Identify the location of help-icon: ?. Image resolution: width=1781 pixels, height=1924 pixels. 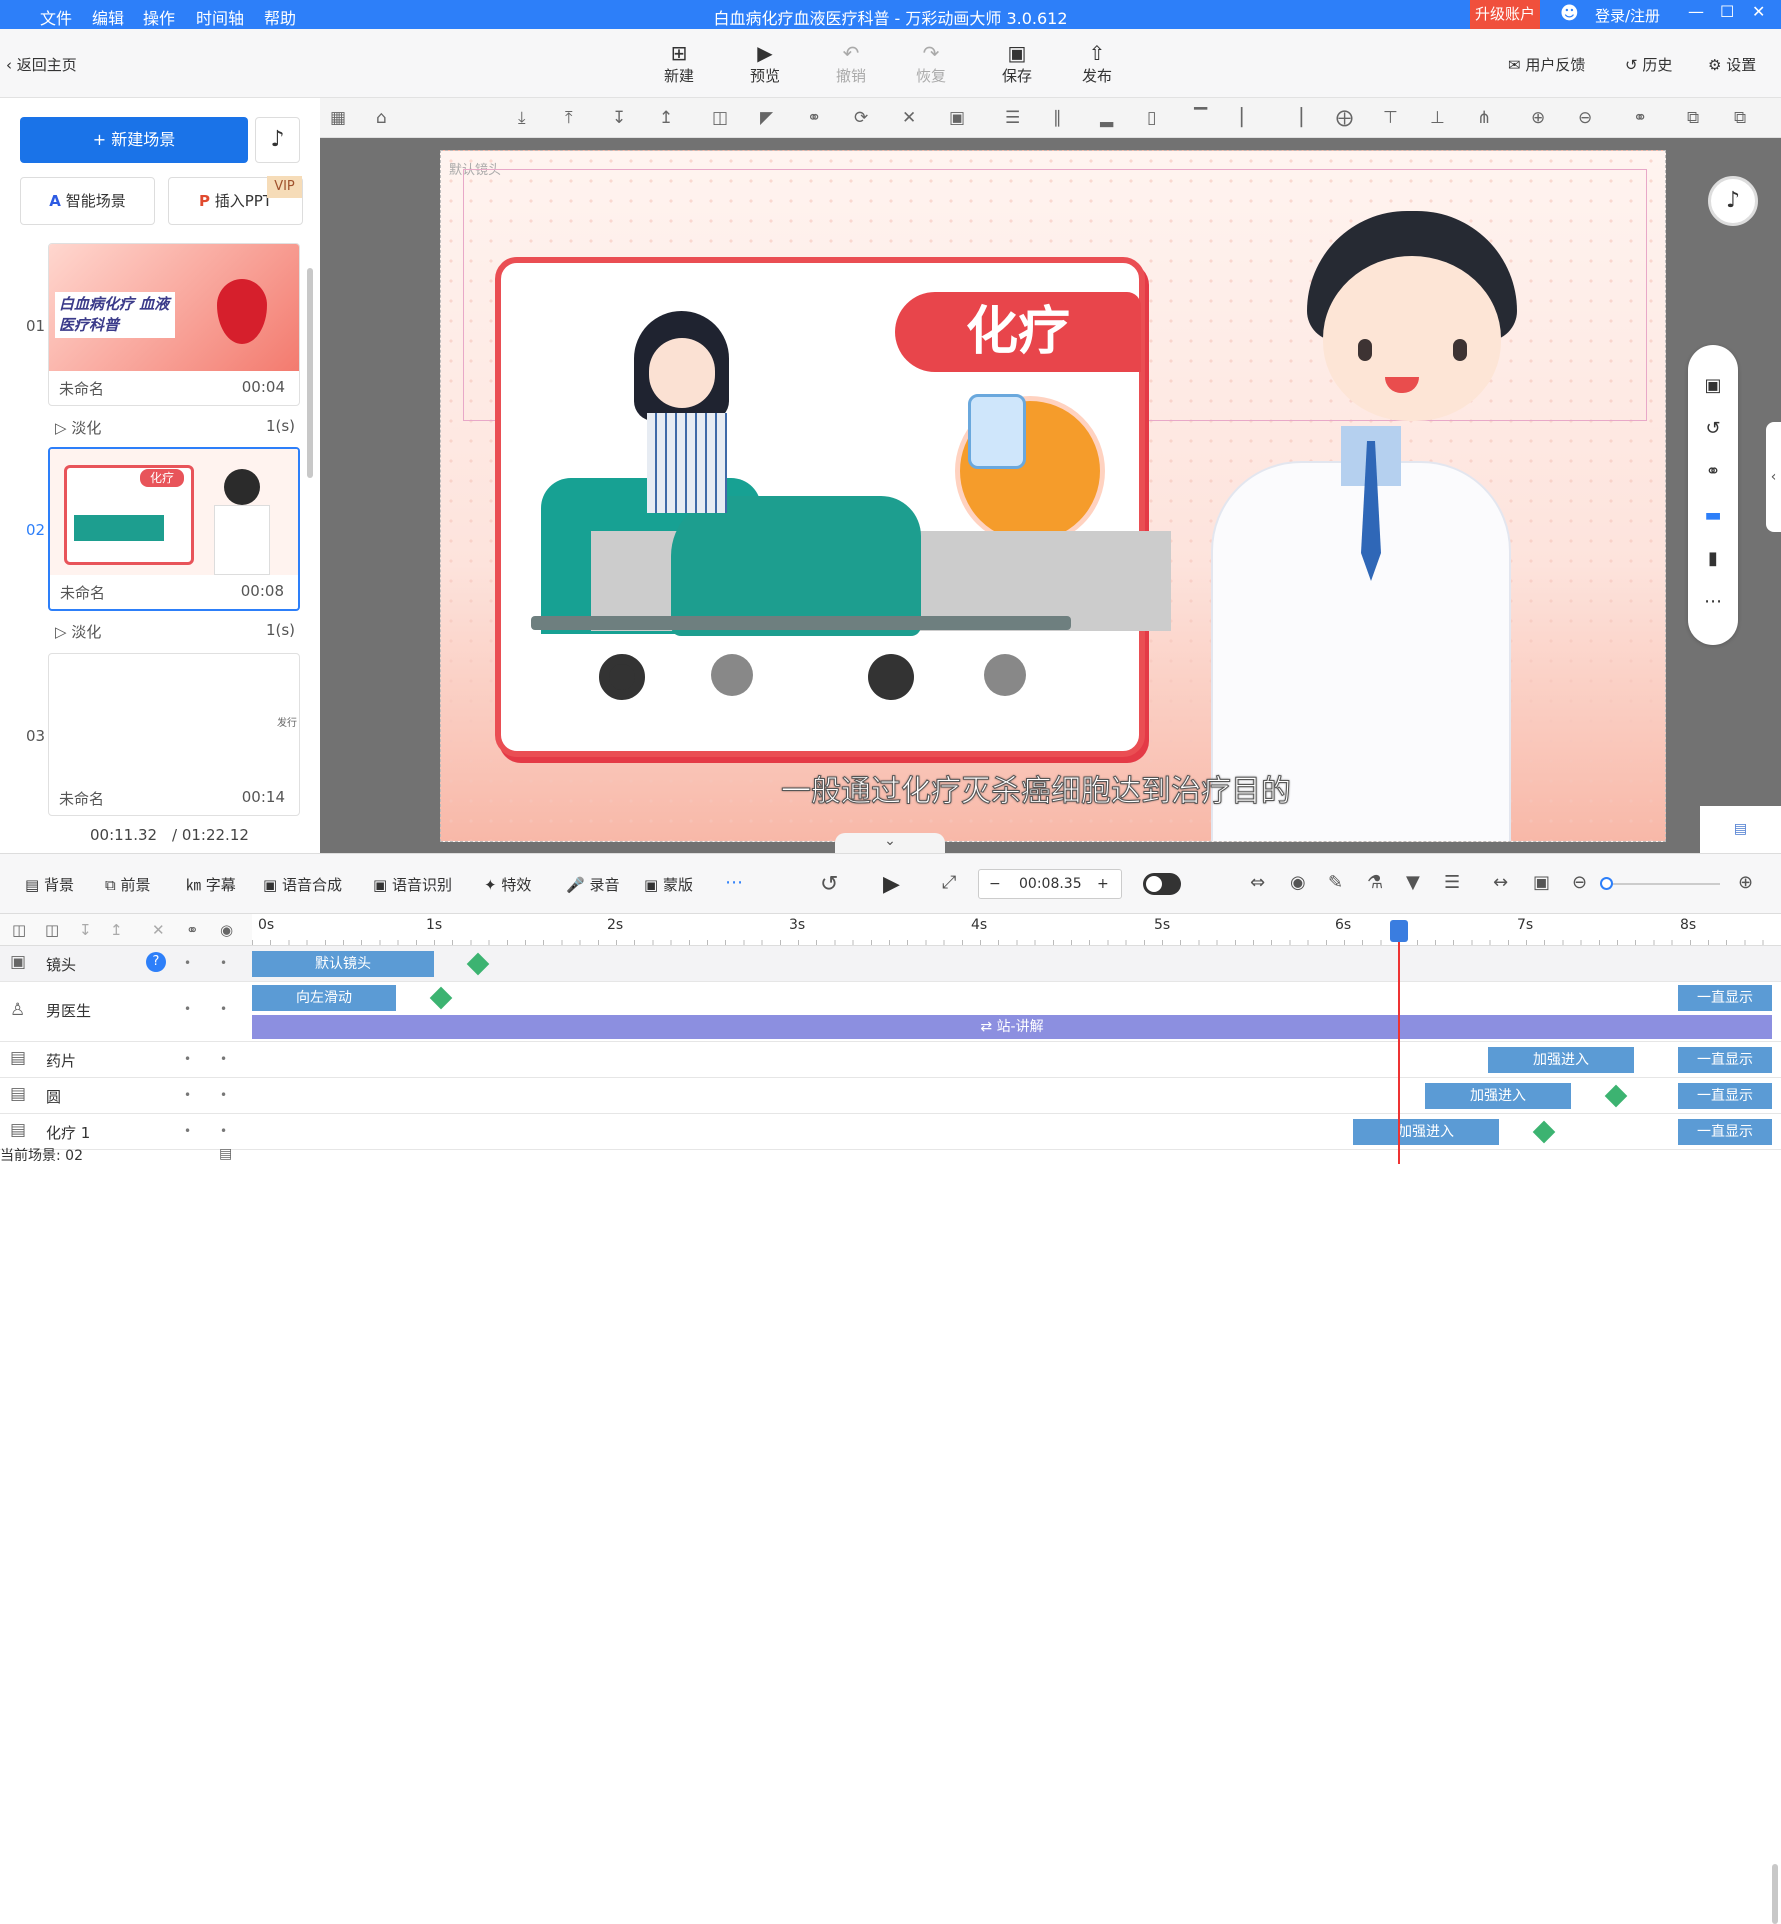
(156, 962).